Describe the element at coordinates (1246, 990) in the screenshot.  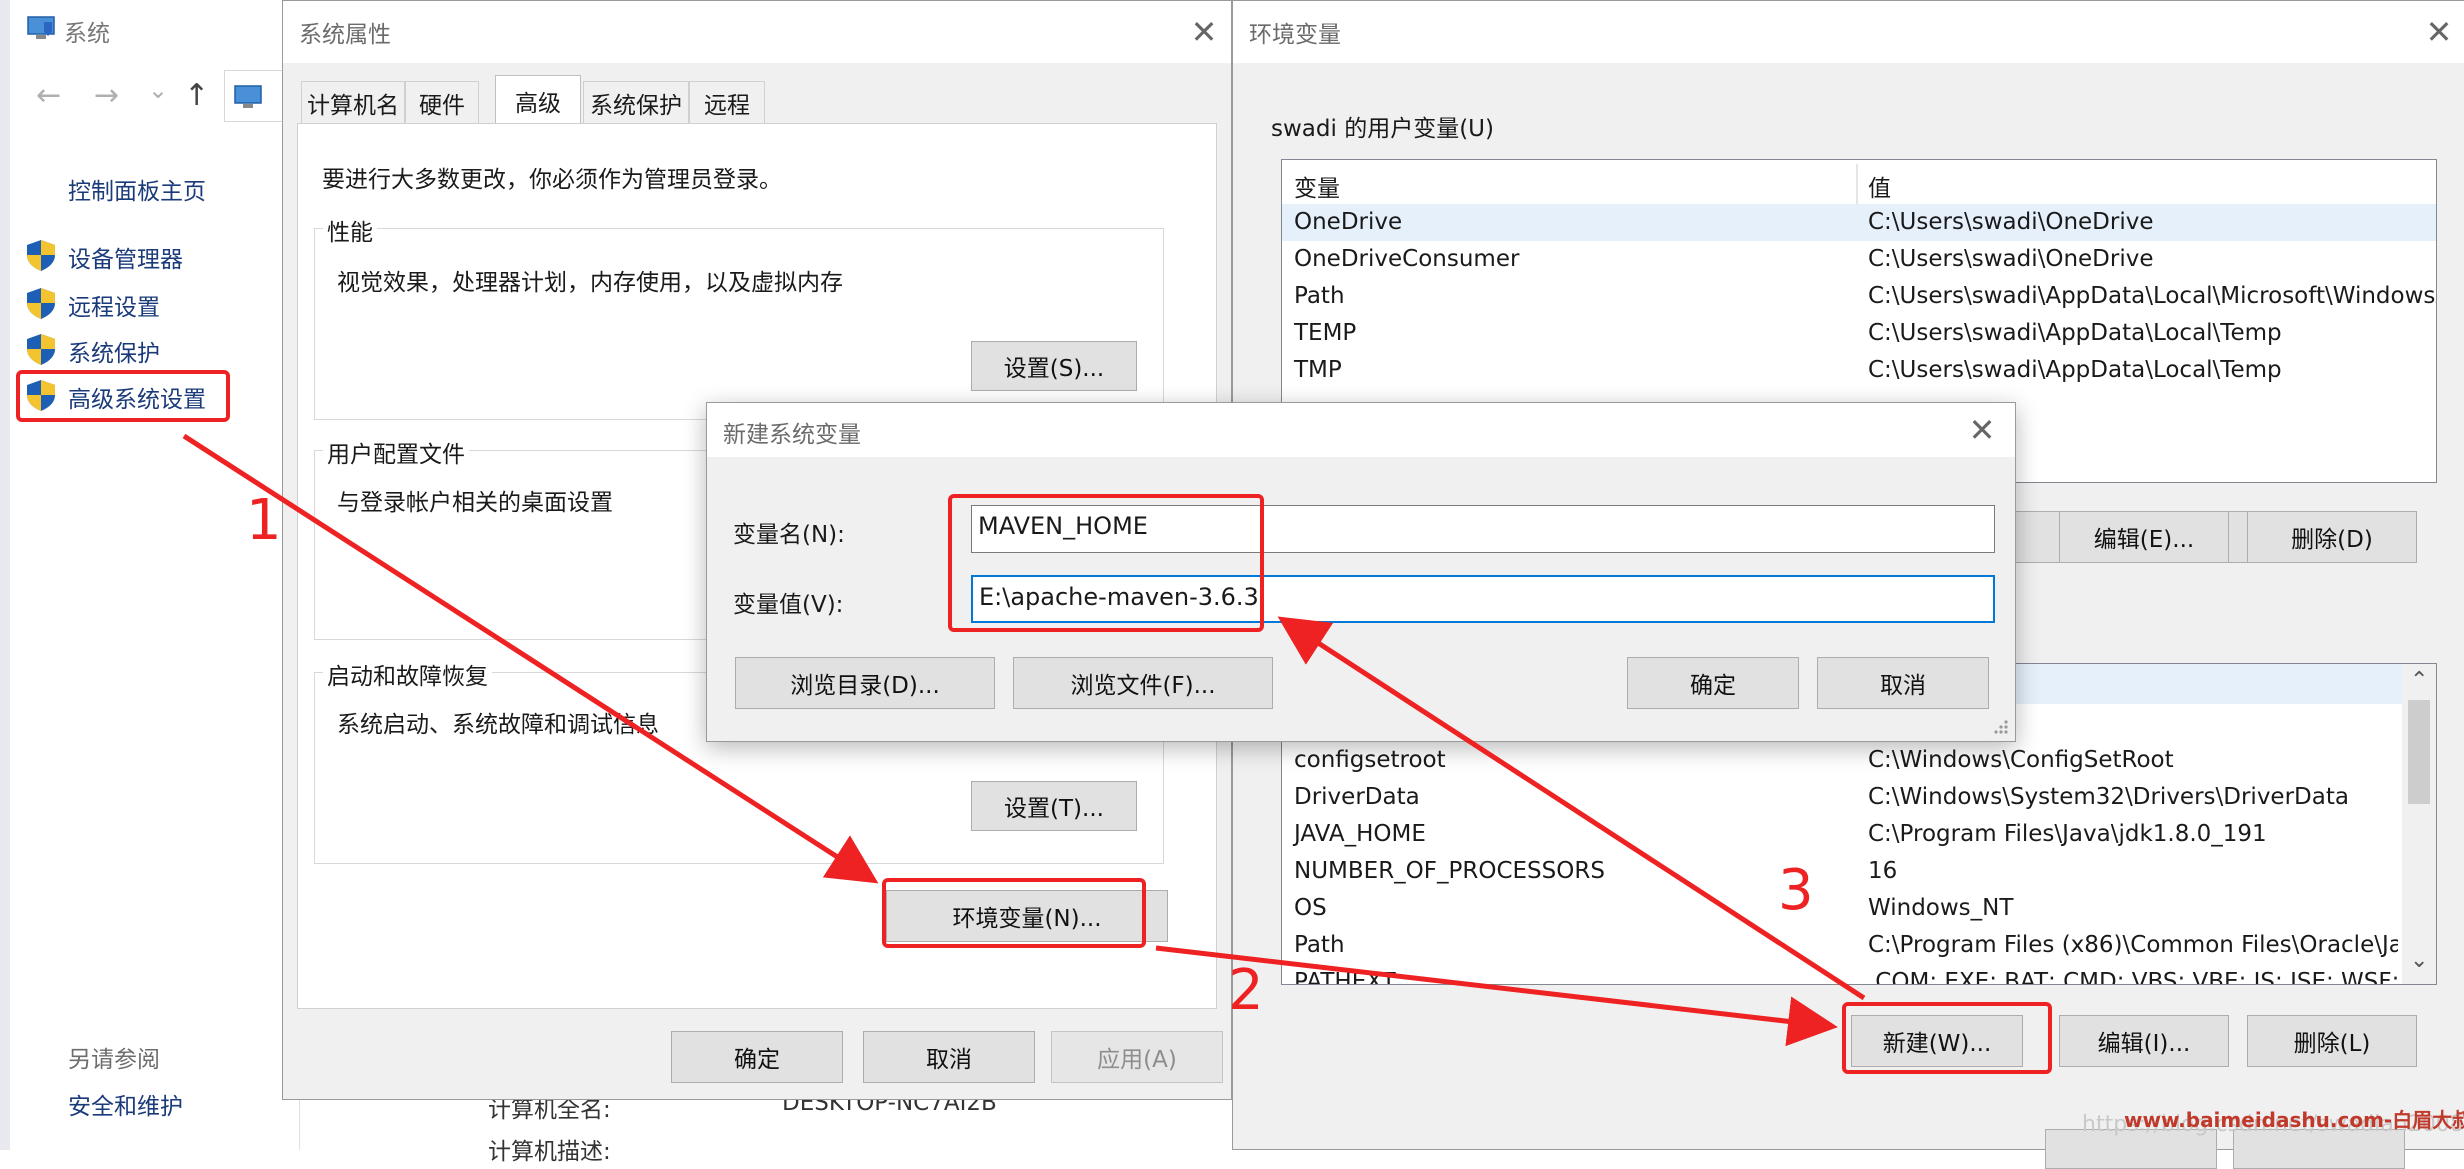
I see `annotation-step-2: 2` at that location.